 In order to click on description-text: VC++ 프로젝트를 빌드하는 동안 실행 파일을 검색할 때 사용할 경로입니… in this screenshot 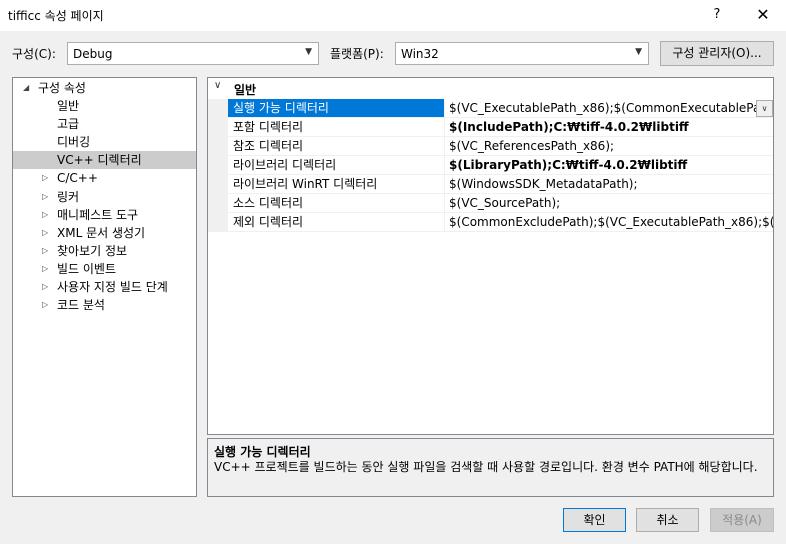, I will do `click(486, 467)`.